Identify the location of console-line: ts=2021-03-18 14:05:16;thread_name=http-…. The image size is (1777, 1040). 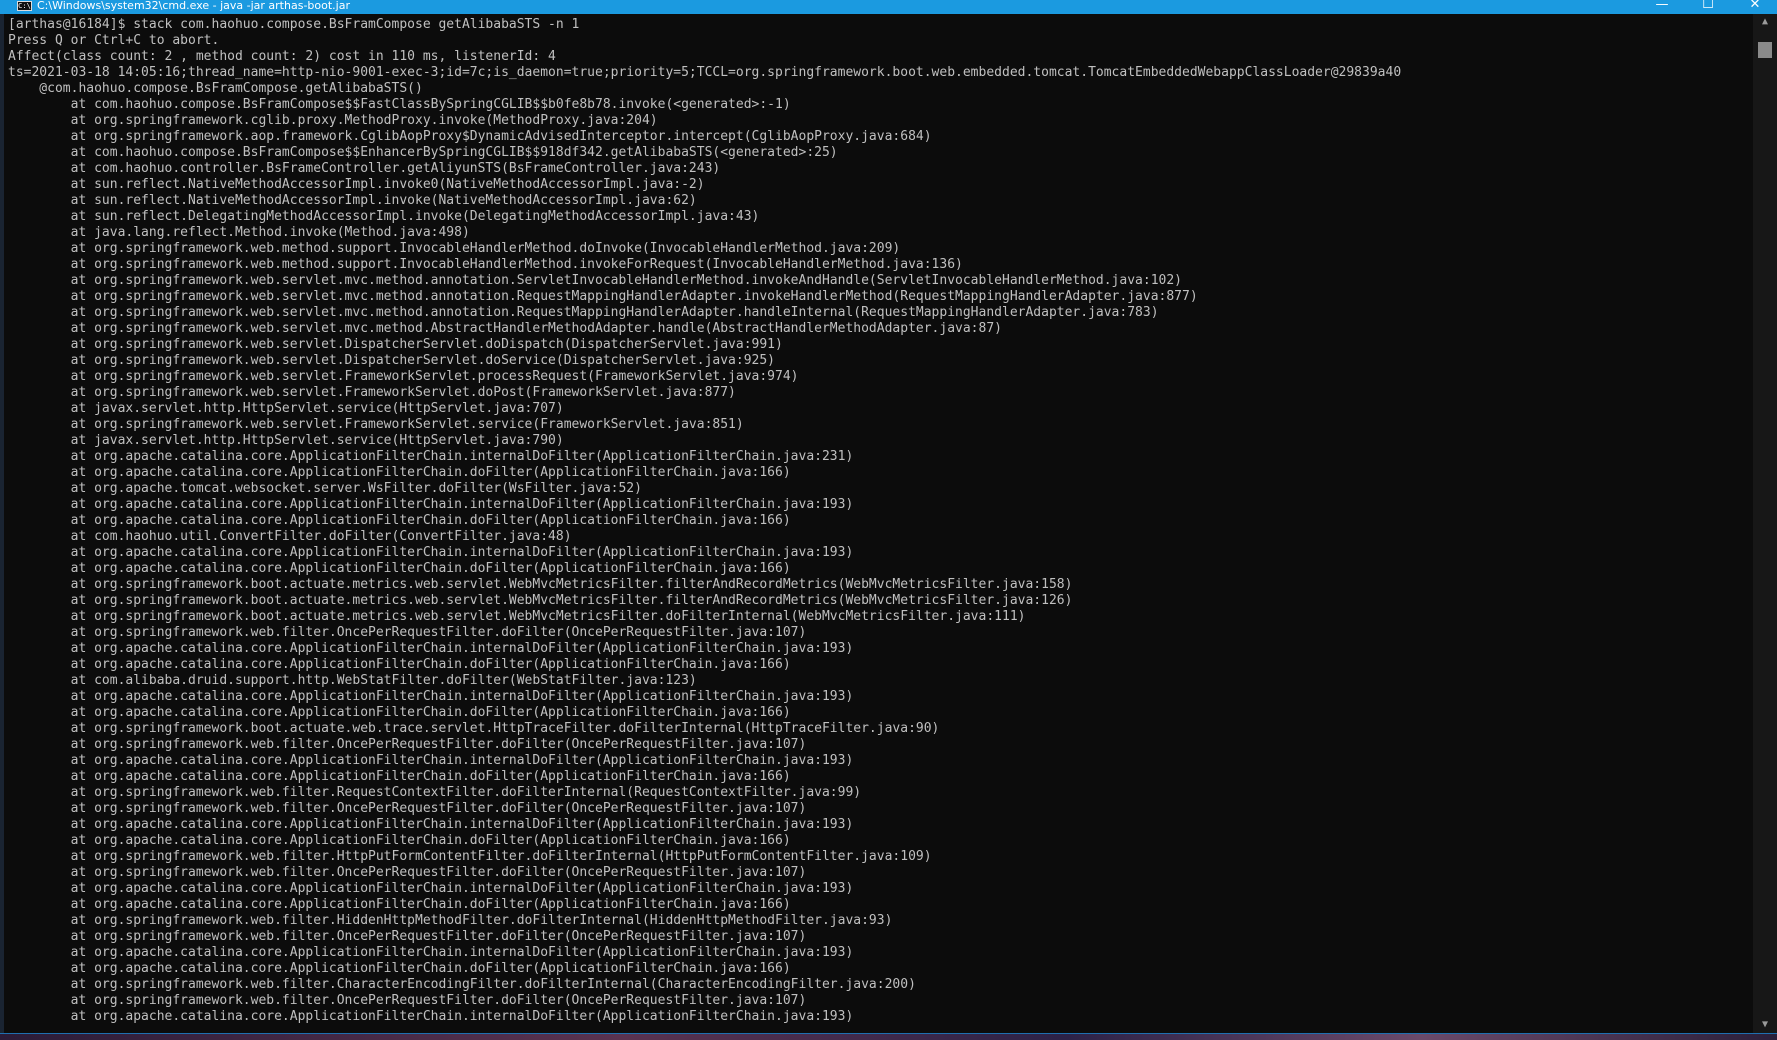
(705, 72).